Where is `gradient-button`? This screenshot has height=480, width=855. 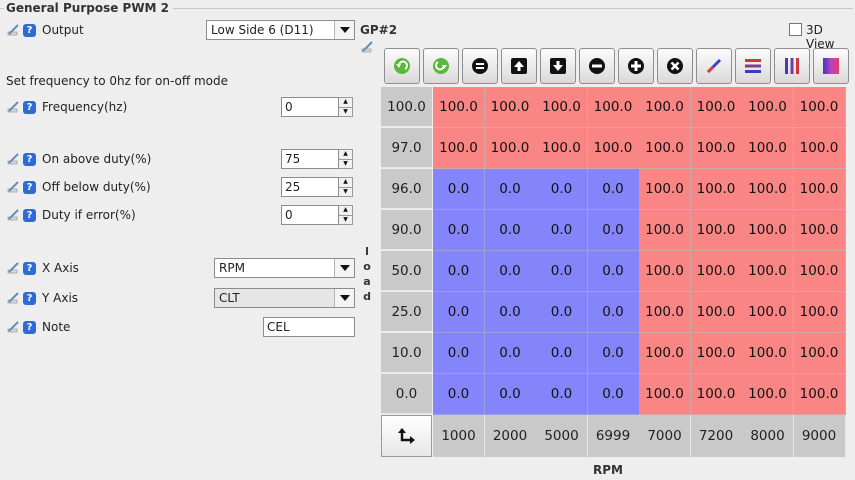
gradient-button is located at coordinates (831, 66).